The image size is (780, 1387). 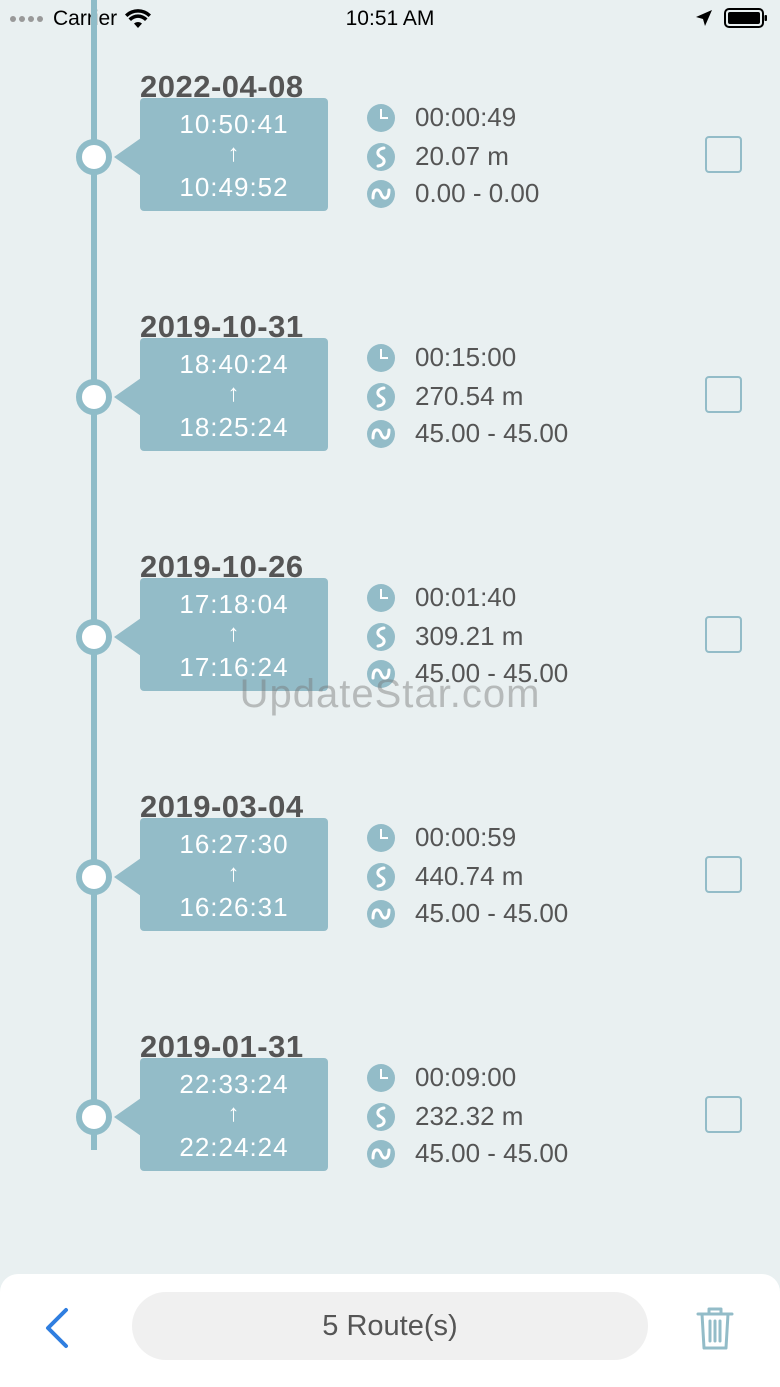 What do you see at coordinates (234, 604) in the screenshot?
I see `end-time: 17:18:04` at bounding box center [234, 604].